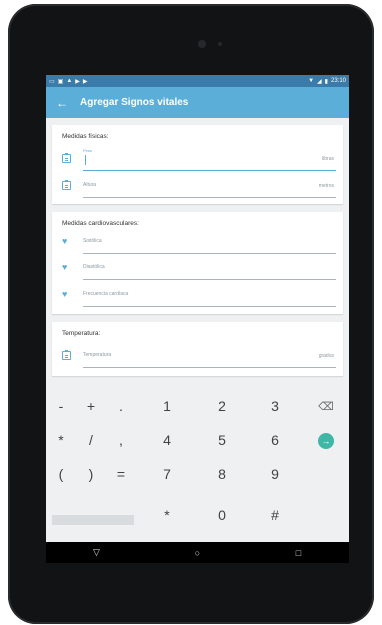 Image resolution: width=382 pixels, height=625 pixels. What do you see at coordinates (222, 515) in the screenshot?
I see `key-0: 0` at bounding box center [222, 515].